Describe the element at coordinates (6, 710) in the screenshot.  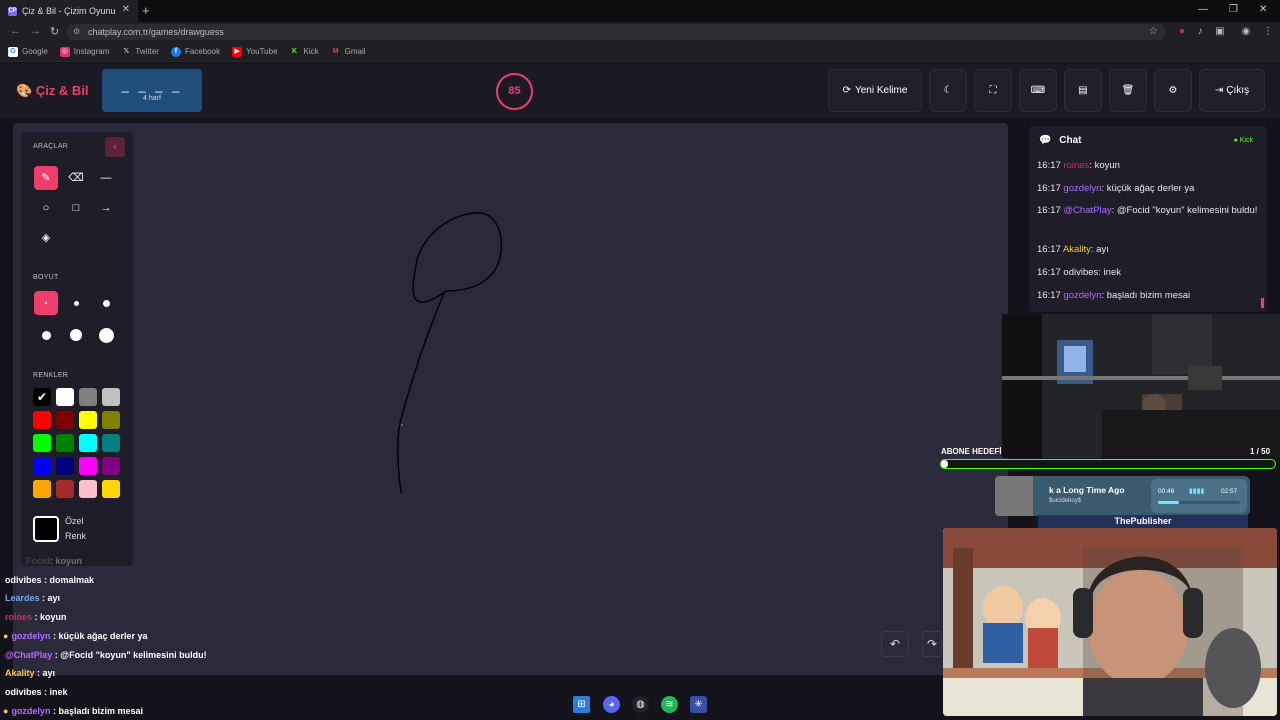
I see `warning-icon: ●` at that location.